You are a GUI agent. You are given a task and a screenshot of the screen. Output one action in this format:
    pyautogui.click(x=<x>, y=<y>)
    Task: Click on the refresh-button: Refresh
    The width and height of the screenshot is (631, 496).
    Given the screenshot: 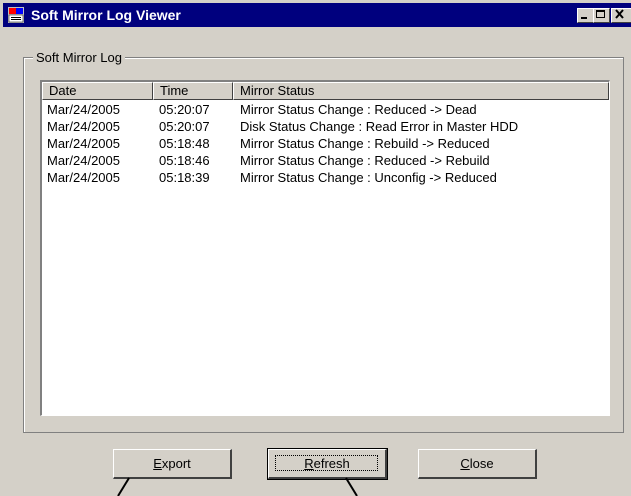 What is the action you would take?
    pyautogui.click(x=327, y=464)
    